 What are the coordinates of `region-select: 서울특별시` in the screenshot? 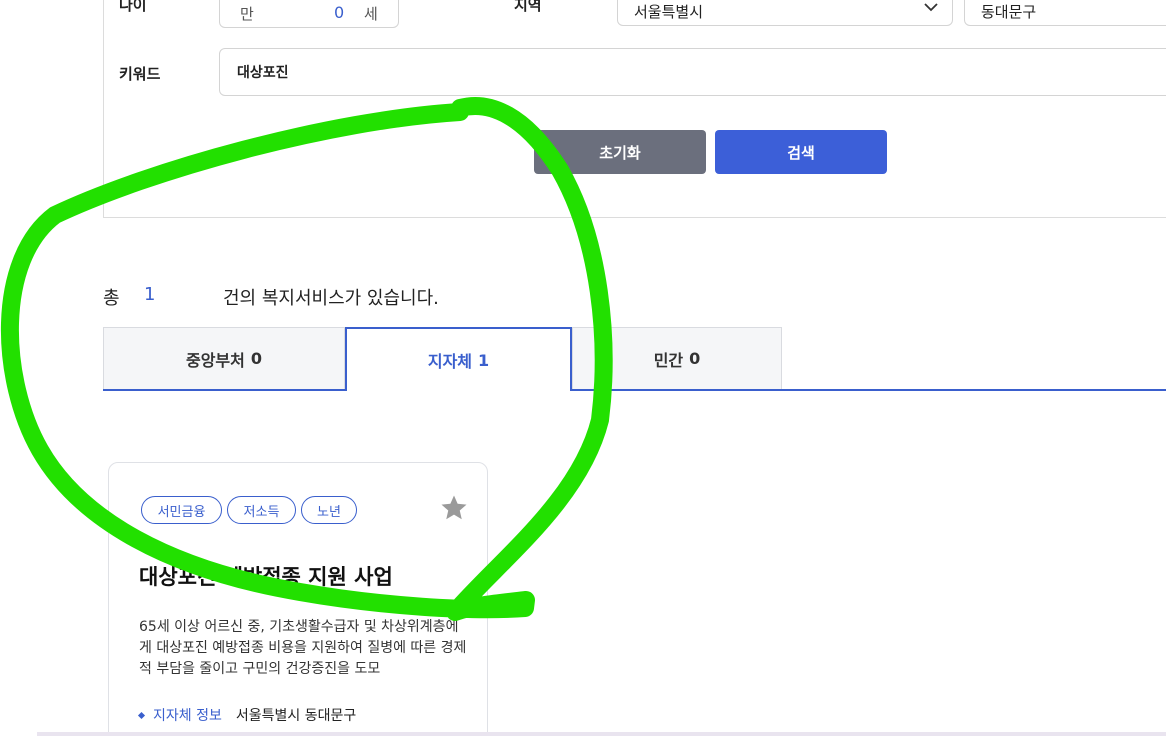 It's located at (785, 13).